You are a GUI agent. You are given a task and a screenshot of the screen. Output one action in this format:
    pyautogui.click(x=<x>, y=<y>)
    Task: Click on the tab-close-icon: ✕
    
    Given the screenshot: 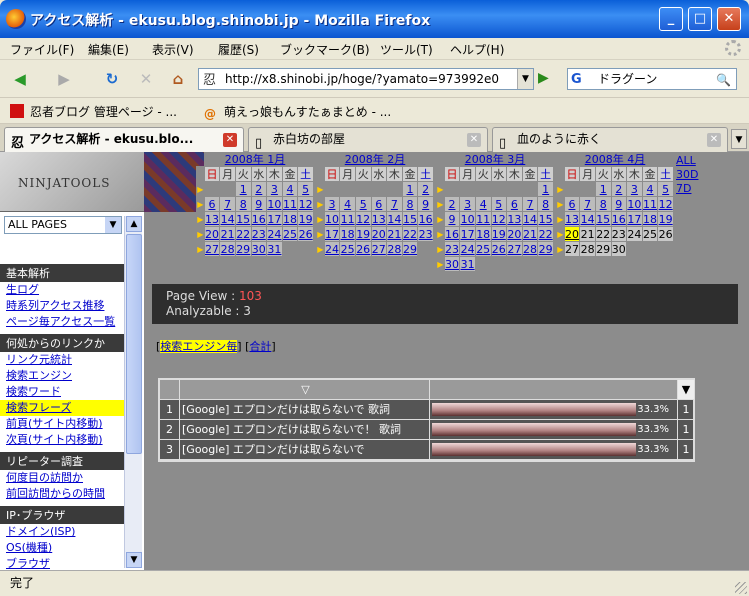 What is the action you would take?
    pyautogui.click(x=714, y=140)
    